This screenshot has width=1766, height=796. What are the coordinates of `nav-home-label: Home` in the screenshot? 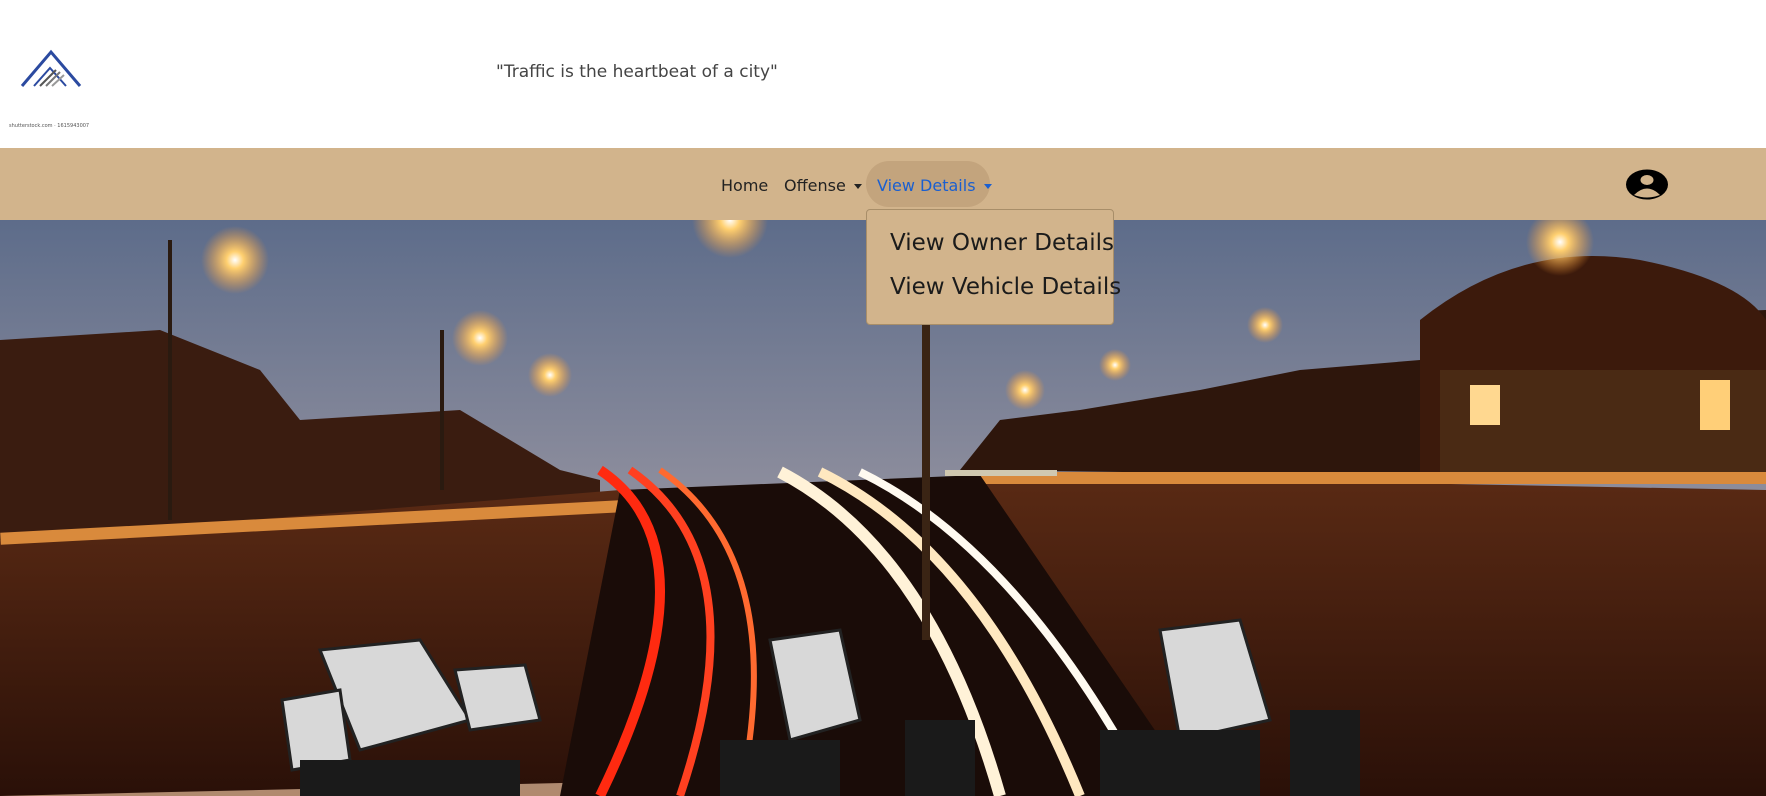 It's located at (745, 185).